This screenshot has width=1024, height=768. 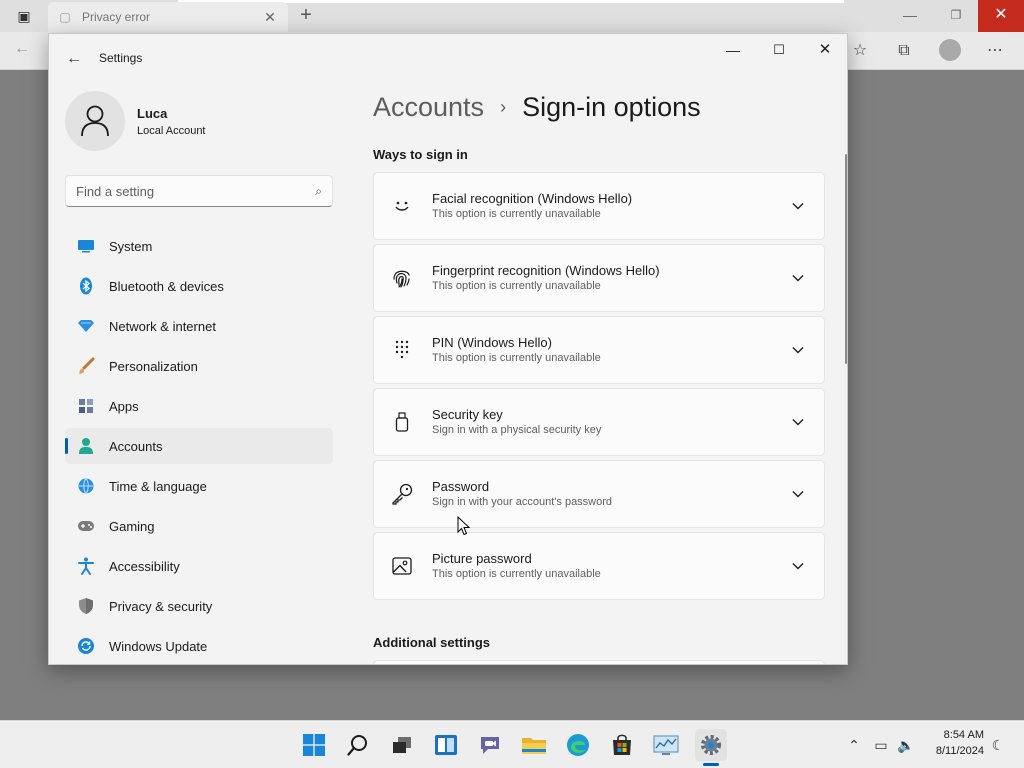 What do you see at coordinates (904, 51) in the screenshot?
I see `collections-icon: ⧉` at bounding box center [904, 51].